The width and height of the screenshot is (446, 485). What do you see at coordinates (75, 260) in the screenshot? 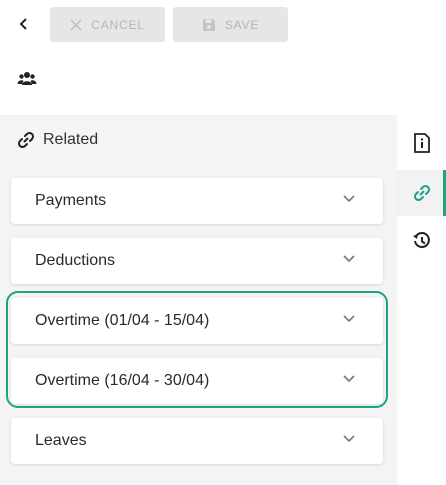
I see `related-item-label: Deductions` at bounding box center [75, 260].